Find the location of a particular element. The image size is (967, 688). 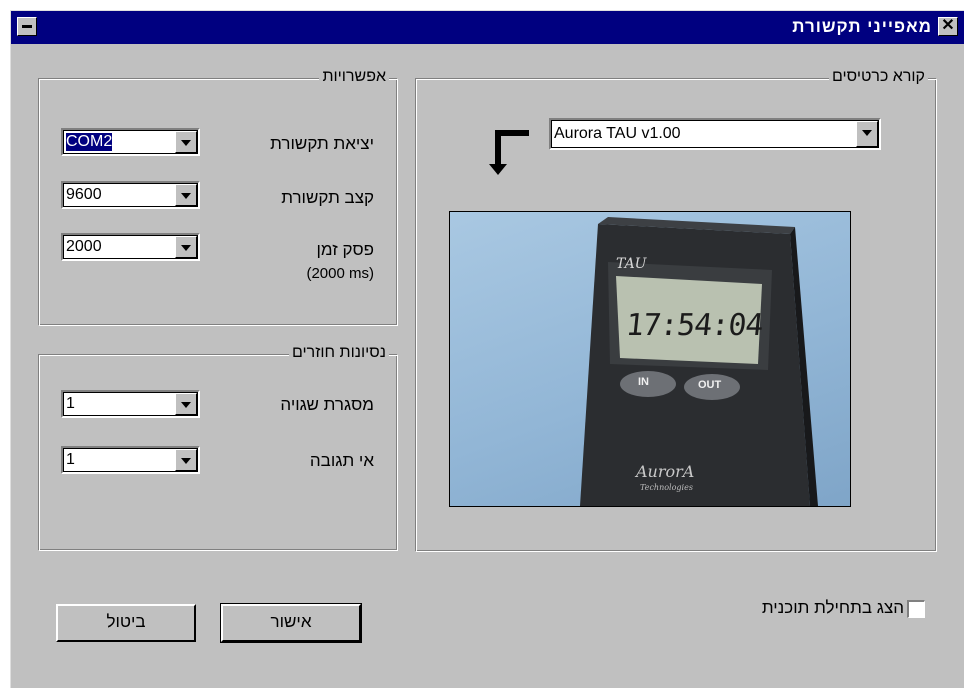

card-reader-legend: קורא כרטיסים is located at coordinates (878, 77).